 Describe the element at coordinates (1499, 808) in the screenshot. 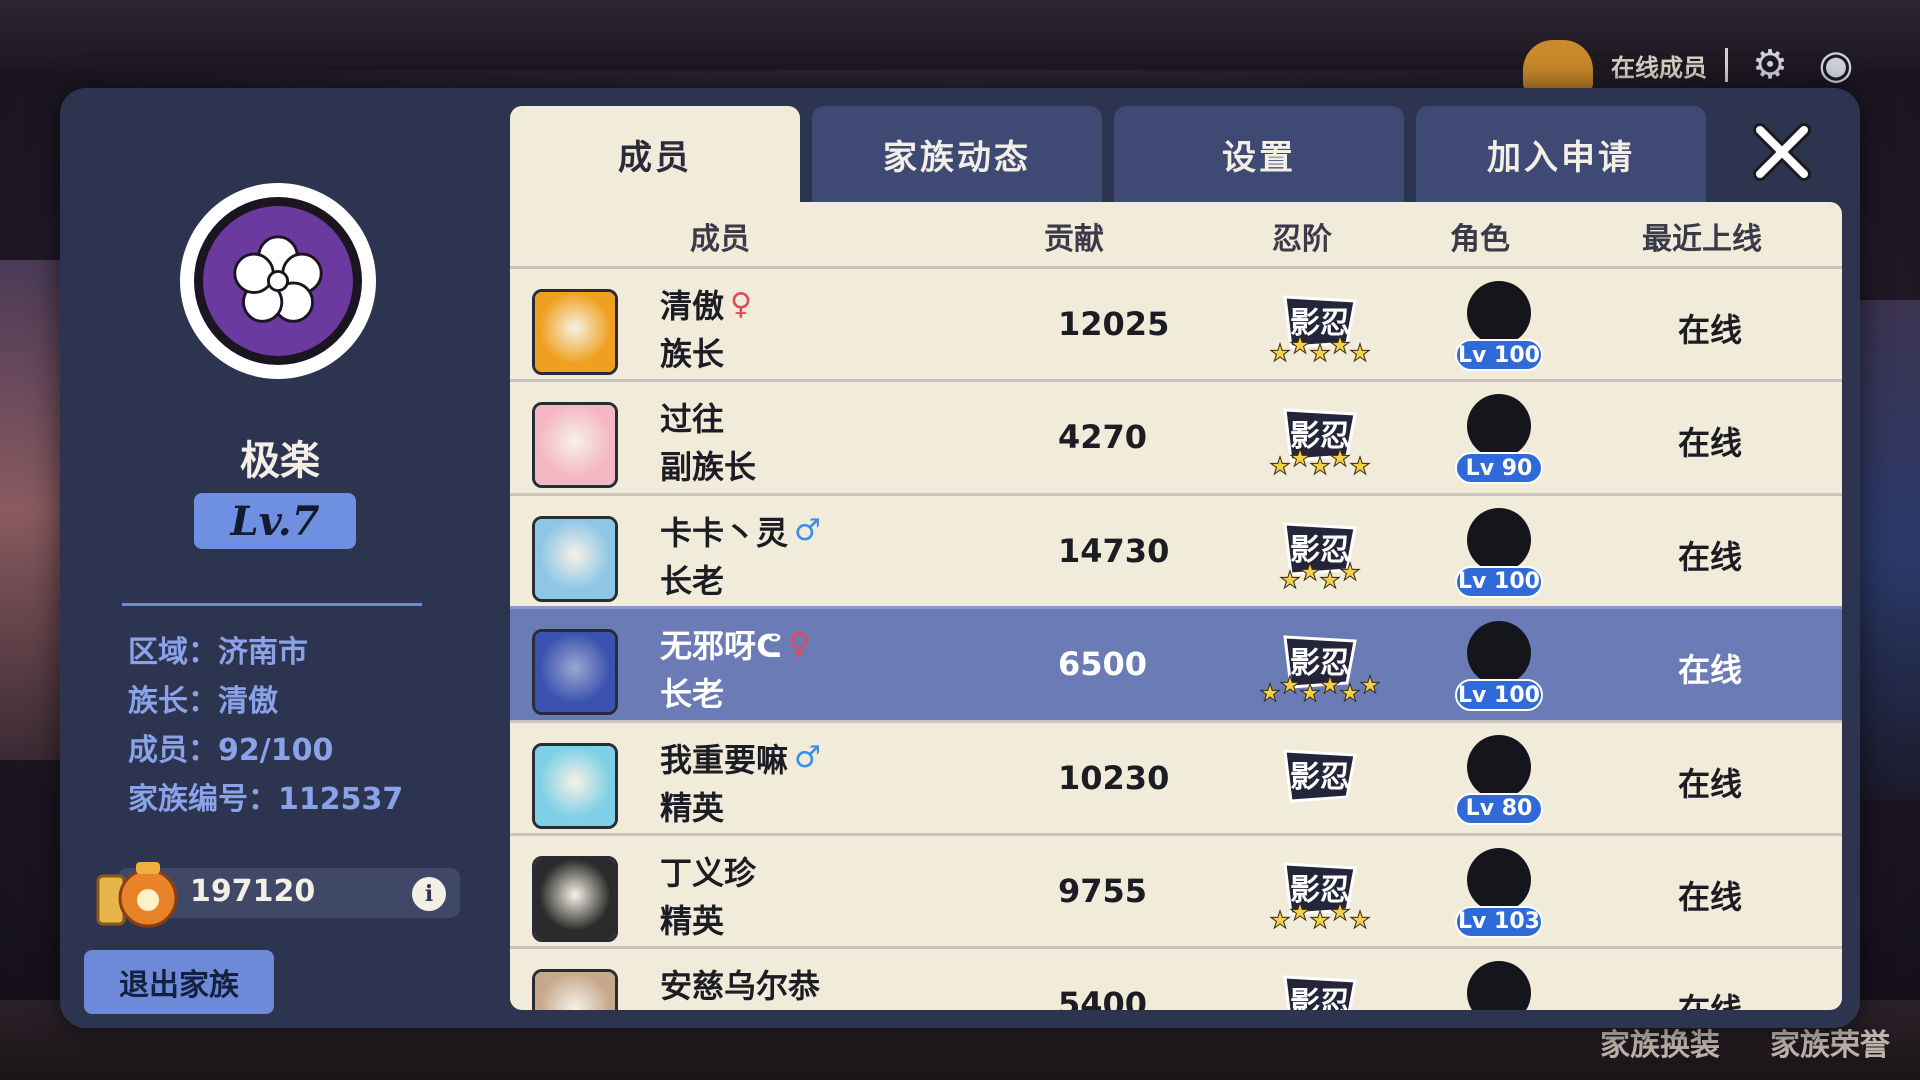

I see `character-level-badge: Lv 80` at that location.